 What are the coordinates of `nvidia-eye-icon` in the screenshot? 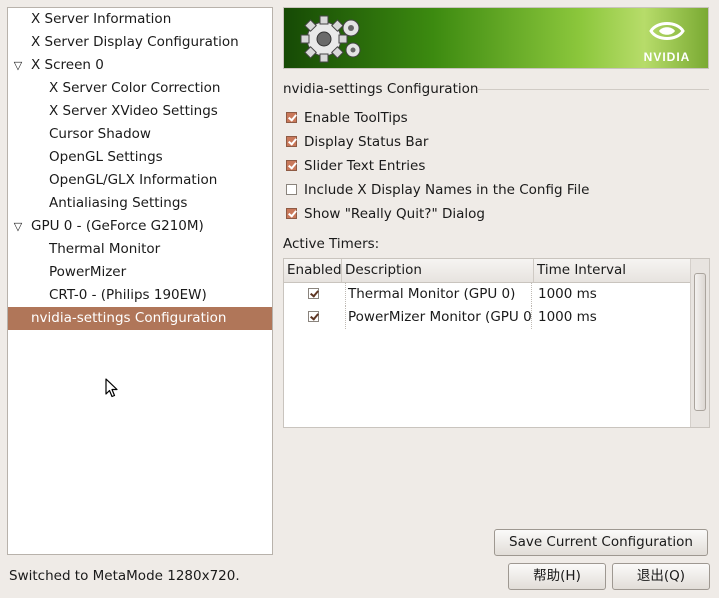 It's located at (667, 31).